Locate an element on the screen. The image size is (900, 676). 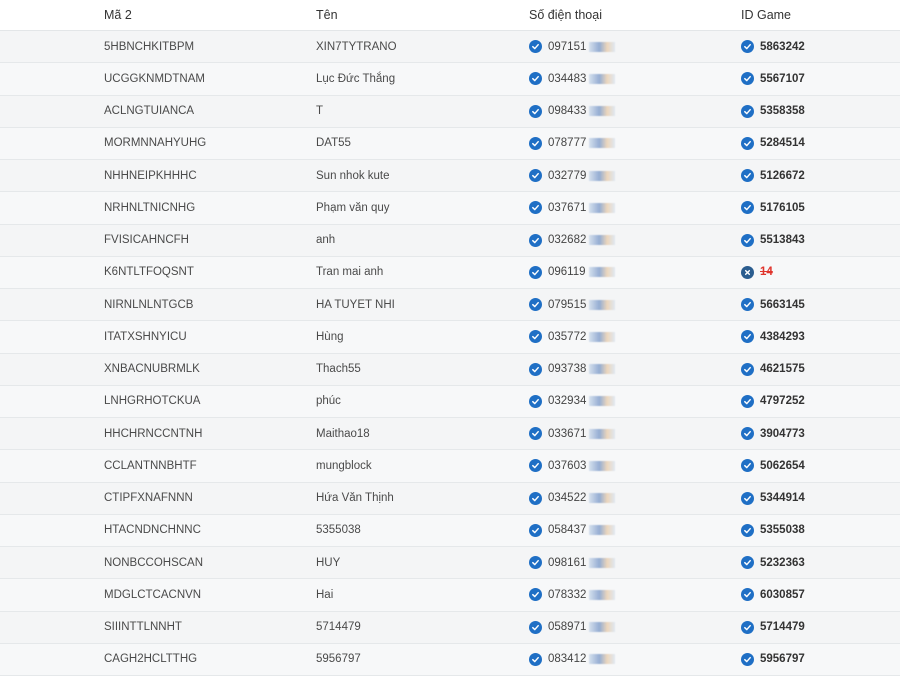
table-row: CAGH2HCLTTHG 5956797 083412 5956797 is located at coordinates (450, 659).